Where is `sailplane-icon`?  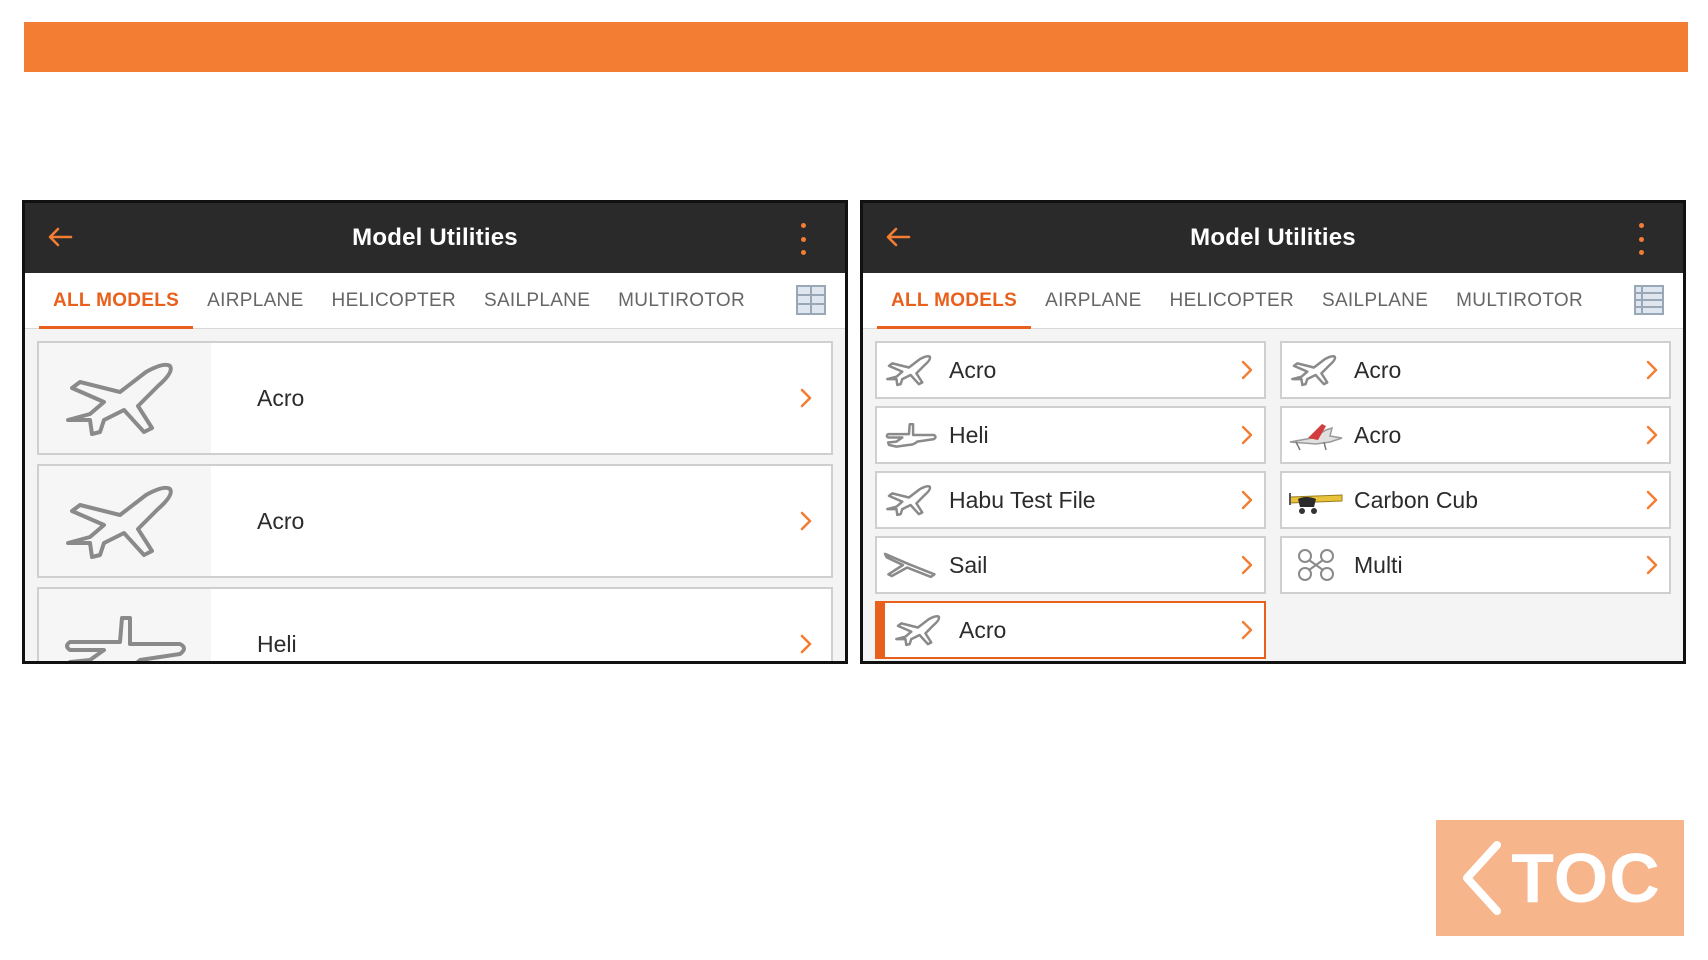
sailplane-icon is located at coordinates (909, 565).